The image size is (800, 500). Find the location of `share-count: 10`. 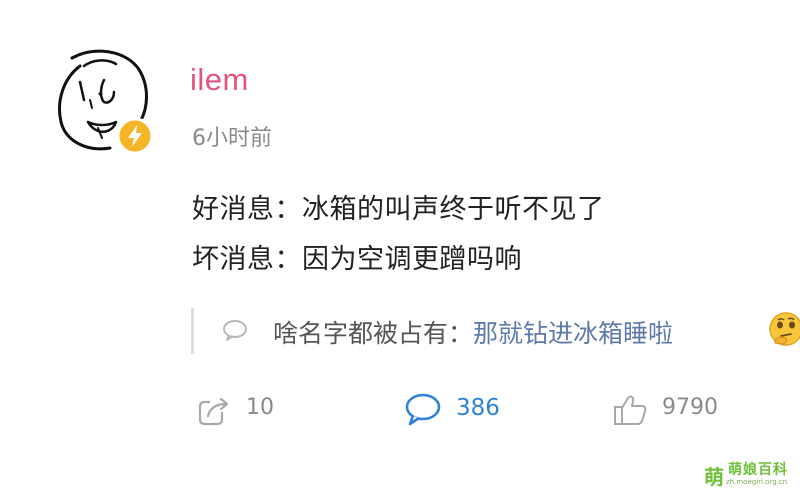

share-count: 10 is located at coordinates (260, 407).